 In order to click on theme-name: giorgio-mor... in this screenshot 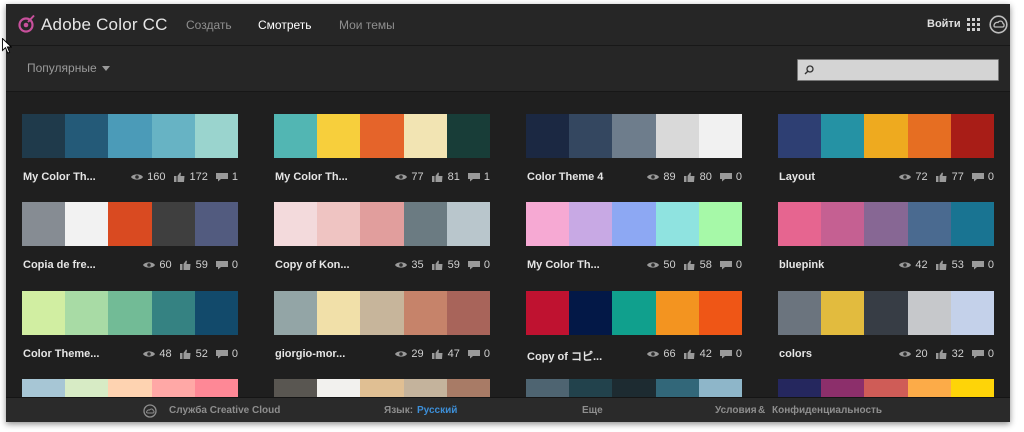, I will do `click(310, 354)`.